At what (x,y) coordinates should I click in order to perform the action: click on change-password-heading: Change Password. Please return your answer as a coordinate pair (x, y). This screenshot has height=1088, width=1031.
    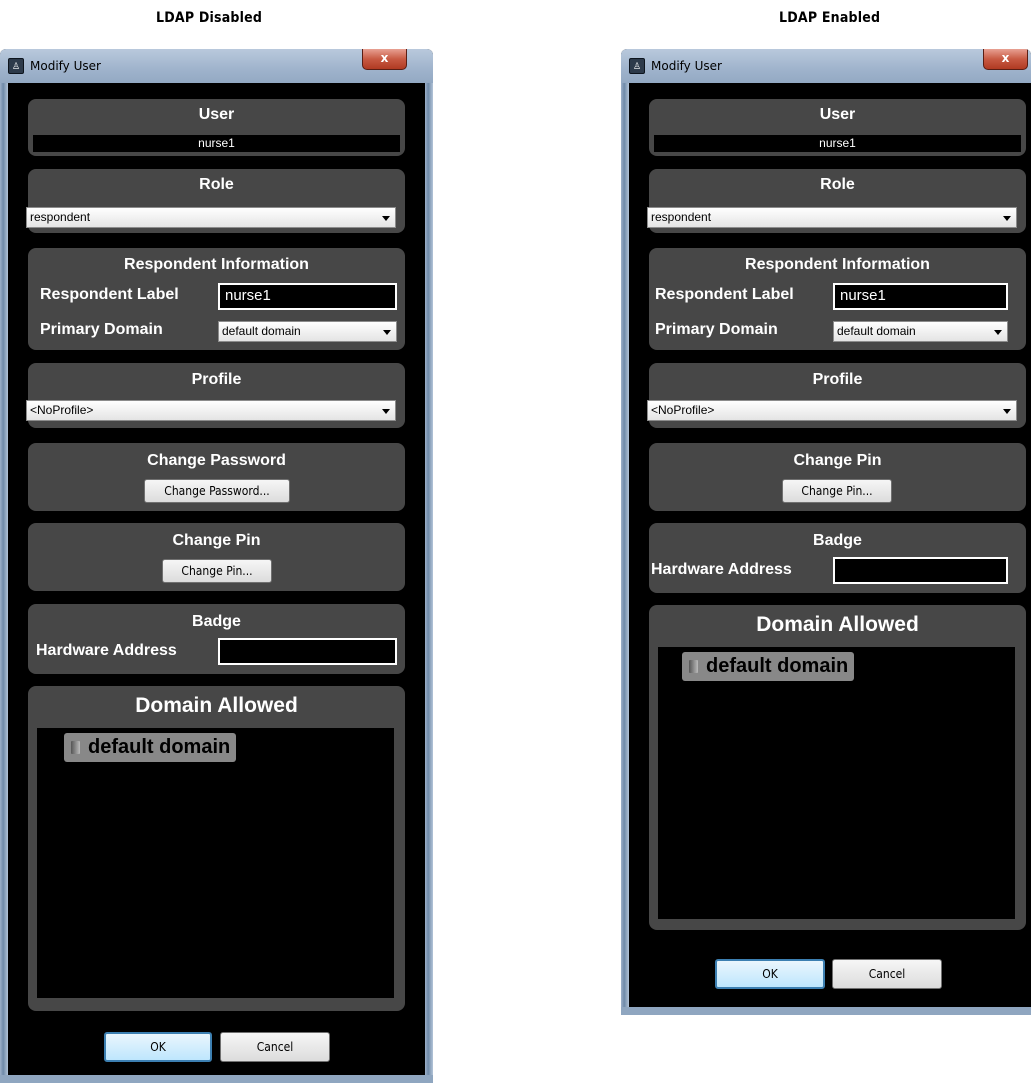
    Looking at the image, I should click on (216, 460).